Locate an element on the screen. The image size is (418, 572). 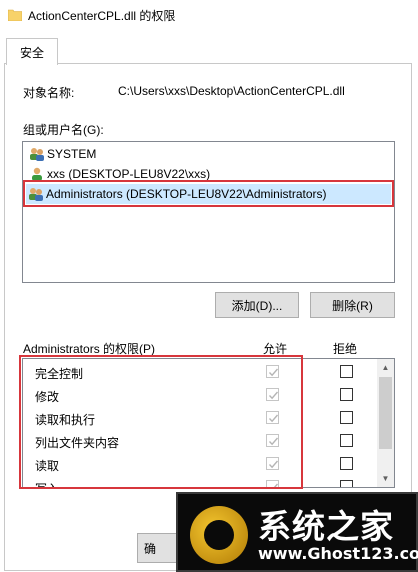
permission-name: 修改 is located at coordinates (47, 397).